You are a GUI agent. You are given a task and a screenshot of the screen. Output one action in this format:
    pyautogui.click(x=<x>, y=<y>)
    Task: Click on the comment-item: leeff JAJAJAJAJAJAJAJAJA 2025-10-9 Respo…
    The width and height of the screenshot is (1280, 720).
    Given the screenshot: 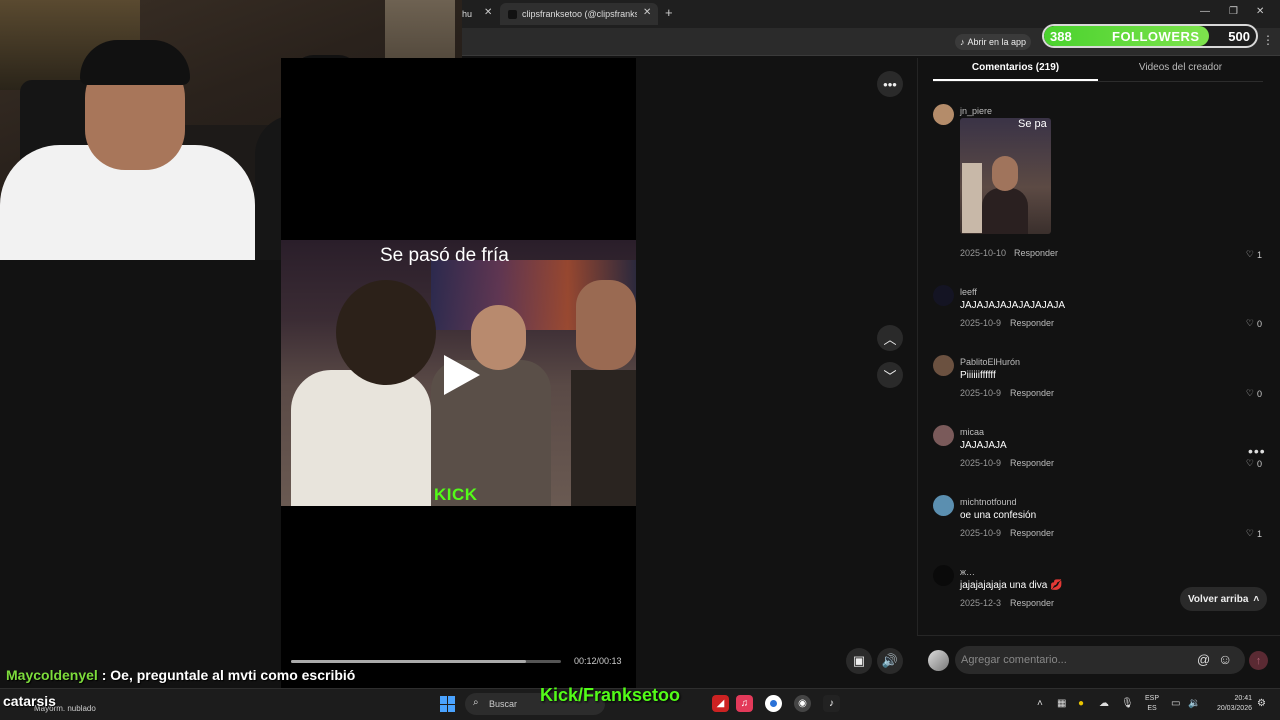 What is the action you would take?
    pyautogui.click(x=1100, y=310)
    